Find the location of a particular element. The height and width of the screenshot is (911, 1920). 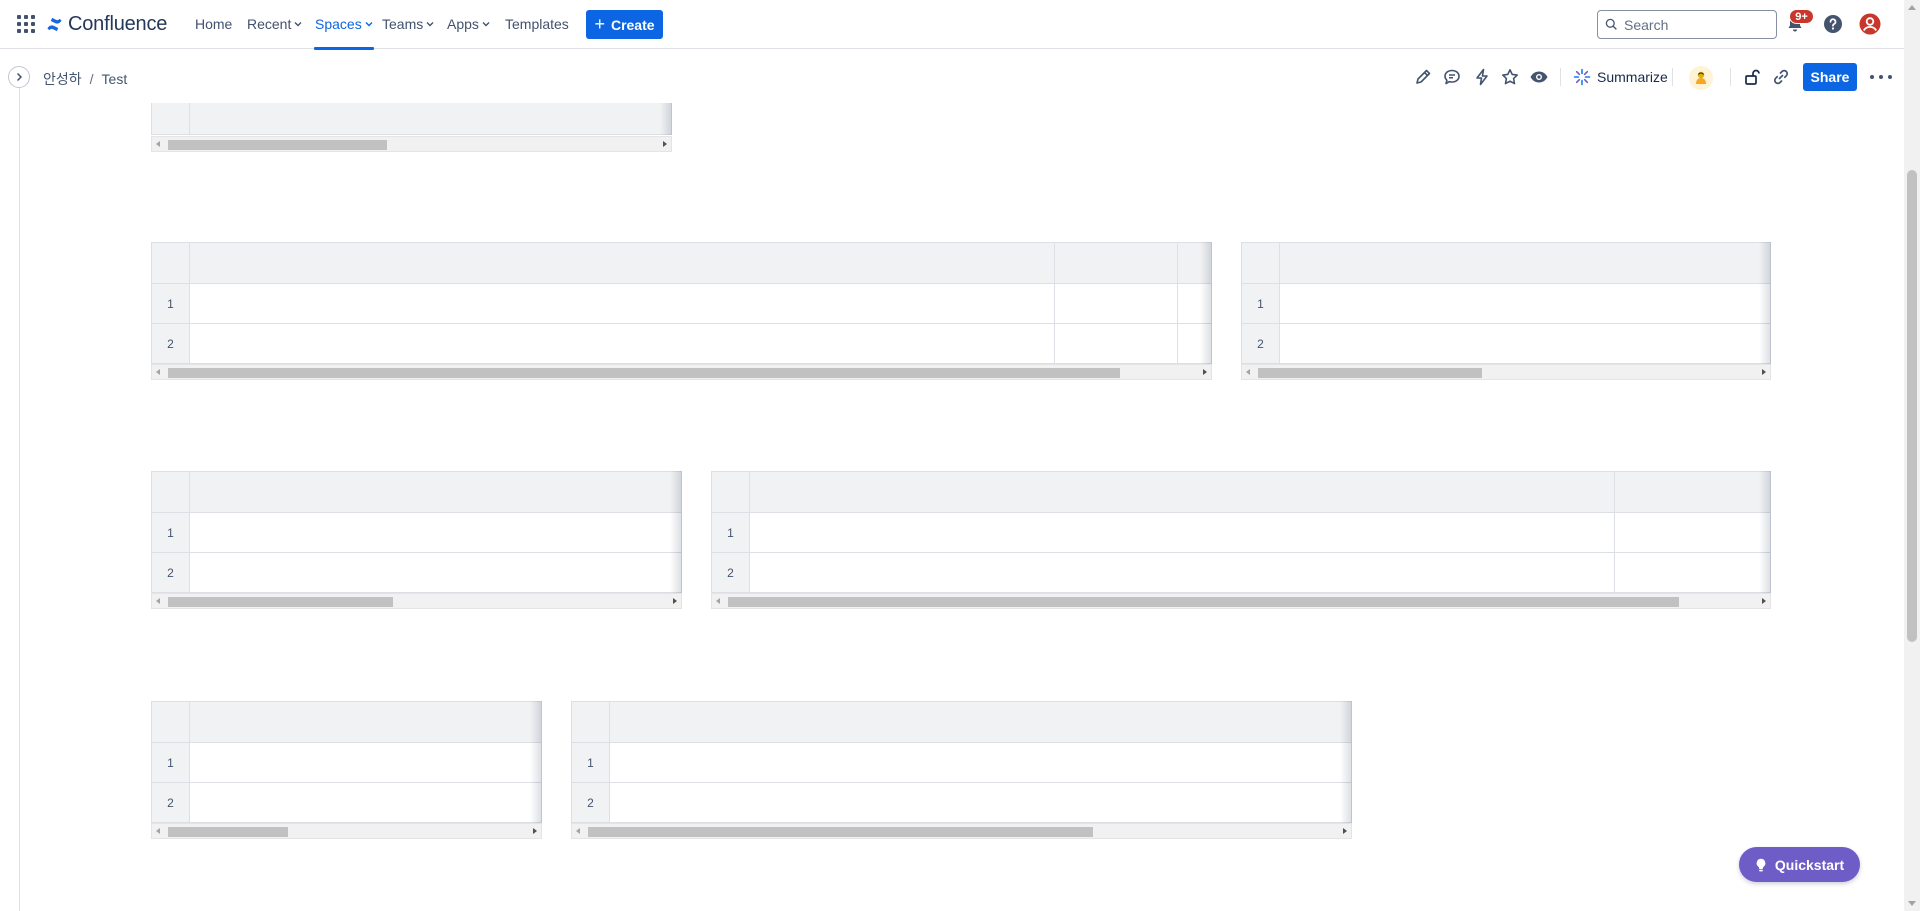

table-grid: 1 2 is located at coordinates (1241, 532).